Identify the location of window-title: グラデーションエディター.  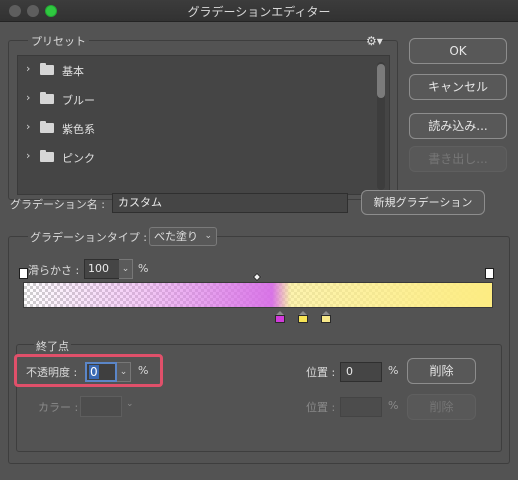
(259, 12).